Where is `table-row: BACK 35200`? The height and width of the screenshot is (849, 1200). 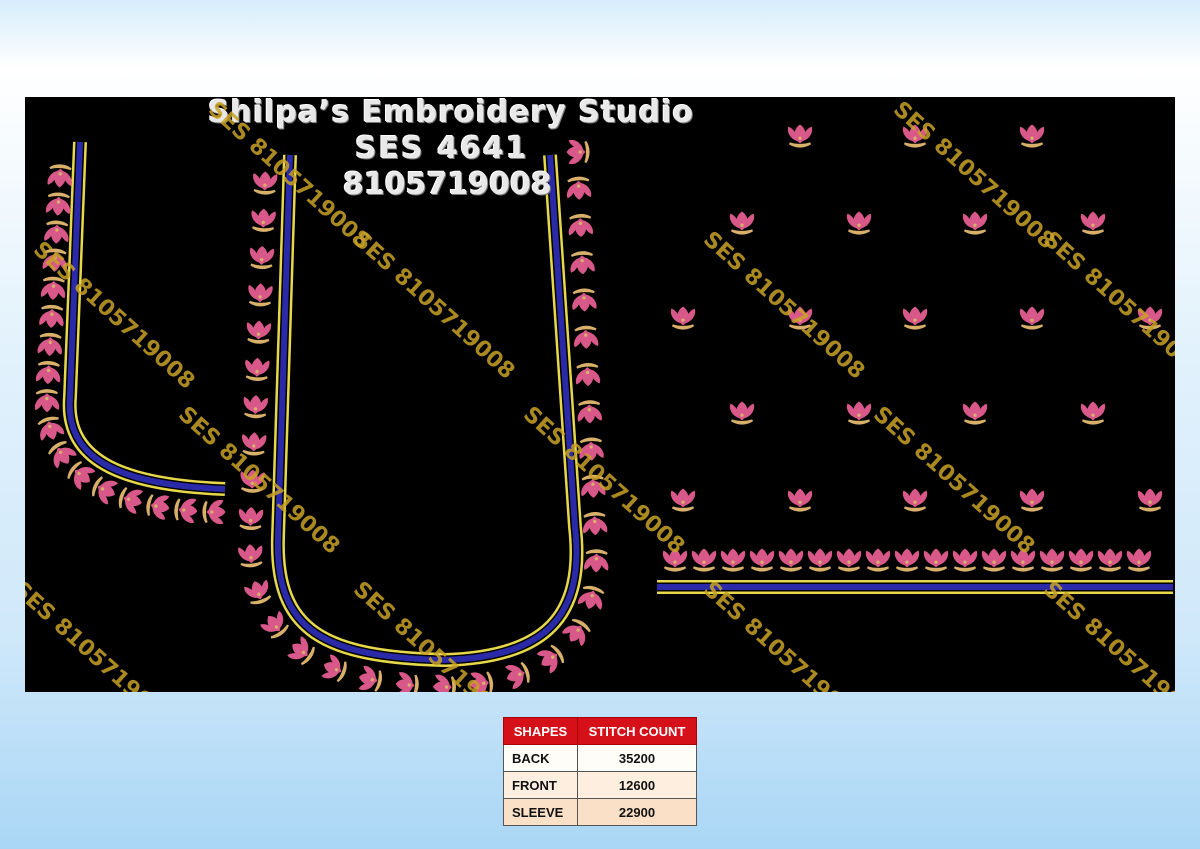 table-row: BACK 35200 is located at coordinates (599, 758).